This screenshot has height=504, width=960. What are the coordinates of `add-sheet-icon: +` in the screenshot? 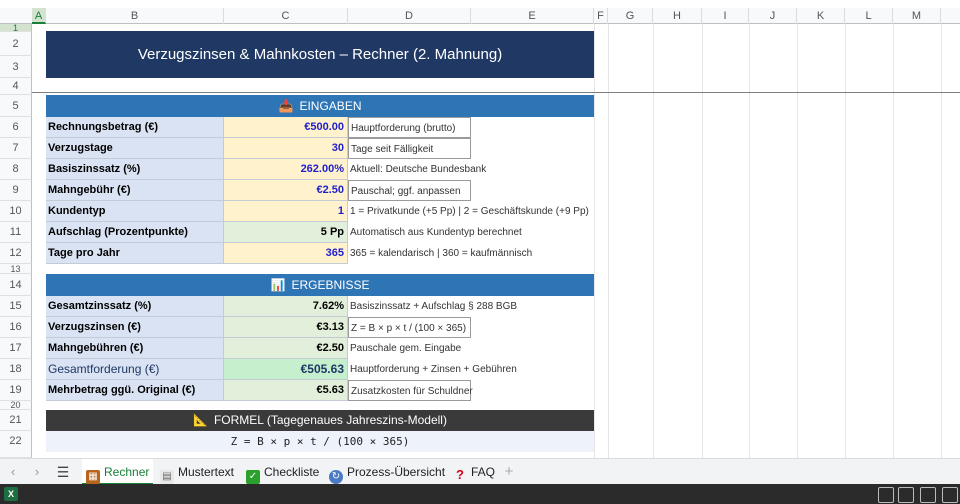 It's located at (509, 472).